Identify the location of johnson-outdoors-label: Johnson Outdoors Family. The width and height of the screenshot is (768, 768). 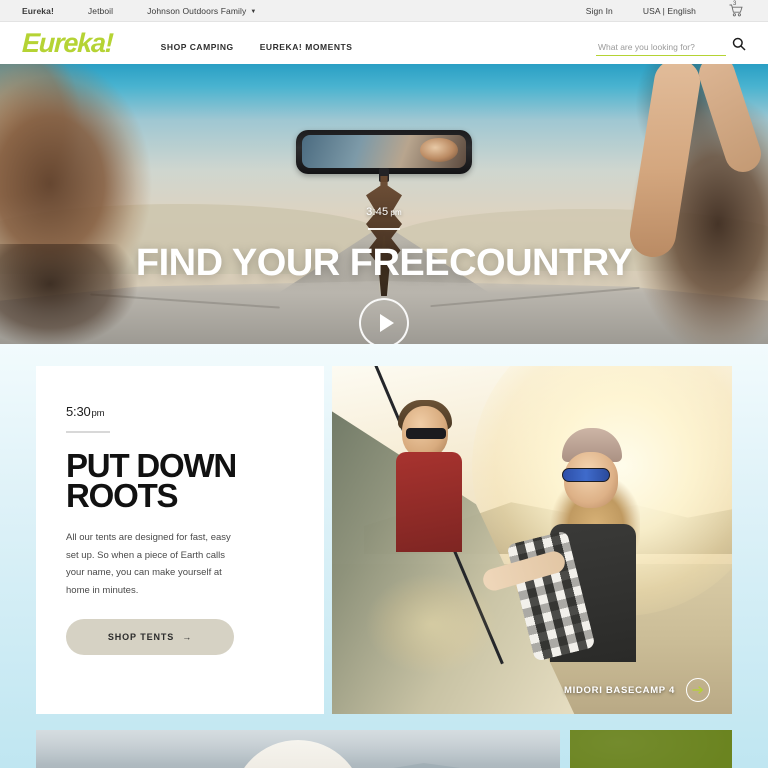
(197, 10).